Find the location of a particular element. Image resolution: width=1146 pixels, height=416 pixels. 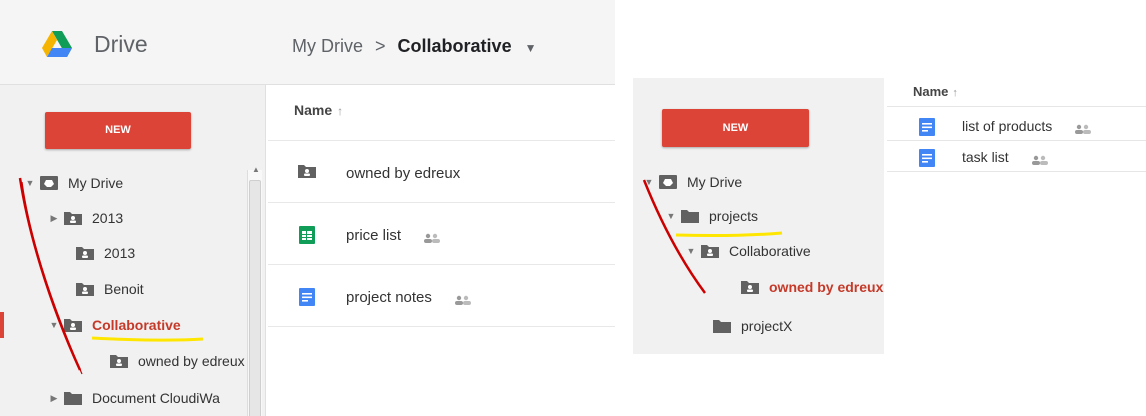

file-row-price-list: price list is located at coordinates (369, 235).